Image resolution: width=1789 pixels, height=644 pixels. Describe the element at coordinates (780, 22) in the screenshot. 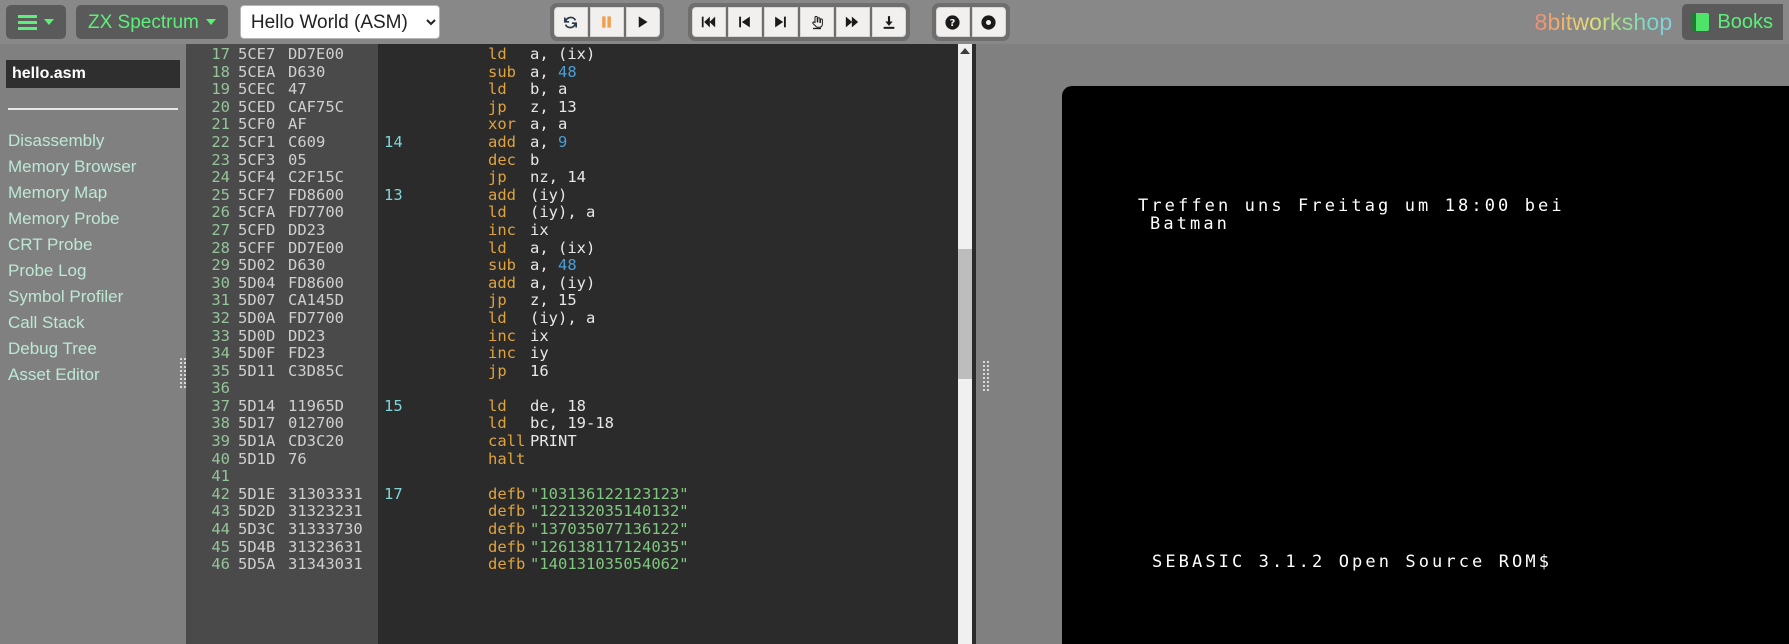

I see `step-forward-button` at that location.